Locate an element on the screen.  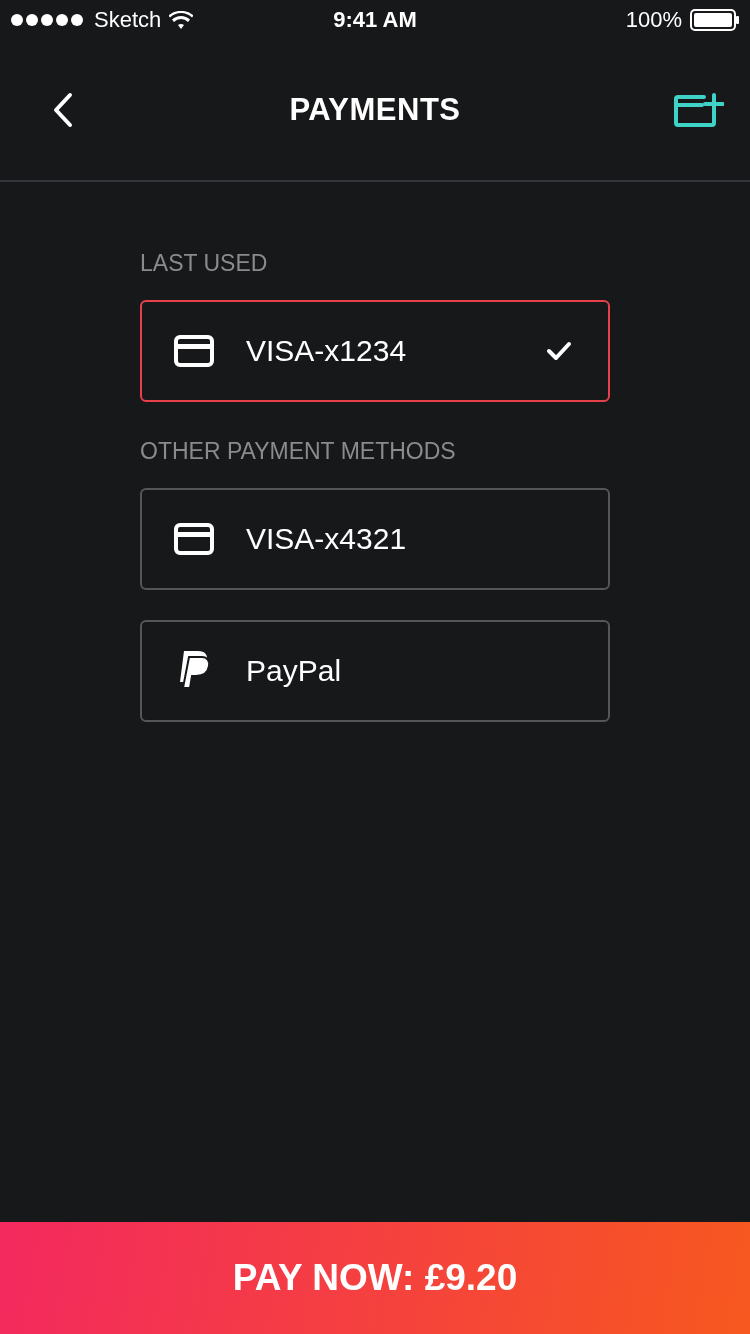
payment-method-option: VISA-x1234 is located at coordinates (375, 351).